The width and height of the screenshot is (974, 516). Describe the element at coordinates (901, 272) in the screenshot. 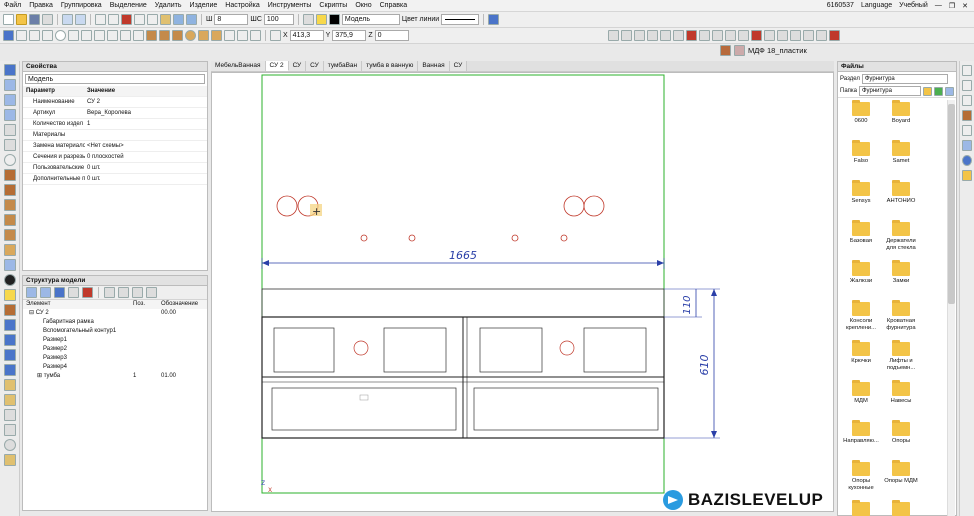

I see `folder-item: Замки` at that location.